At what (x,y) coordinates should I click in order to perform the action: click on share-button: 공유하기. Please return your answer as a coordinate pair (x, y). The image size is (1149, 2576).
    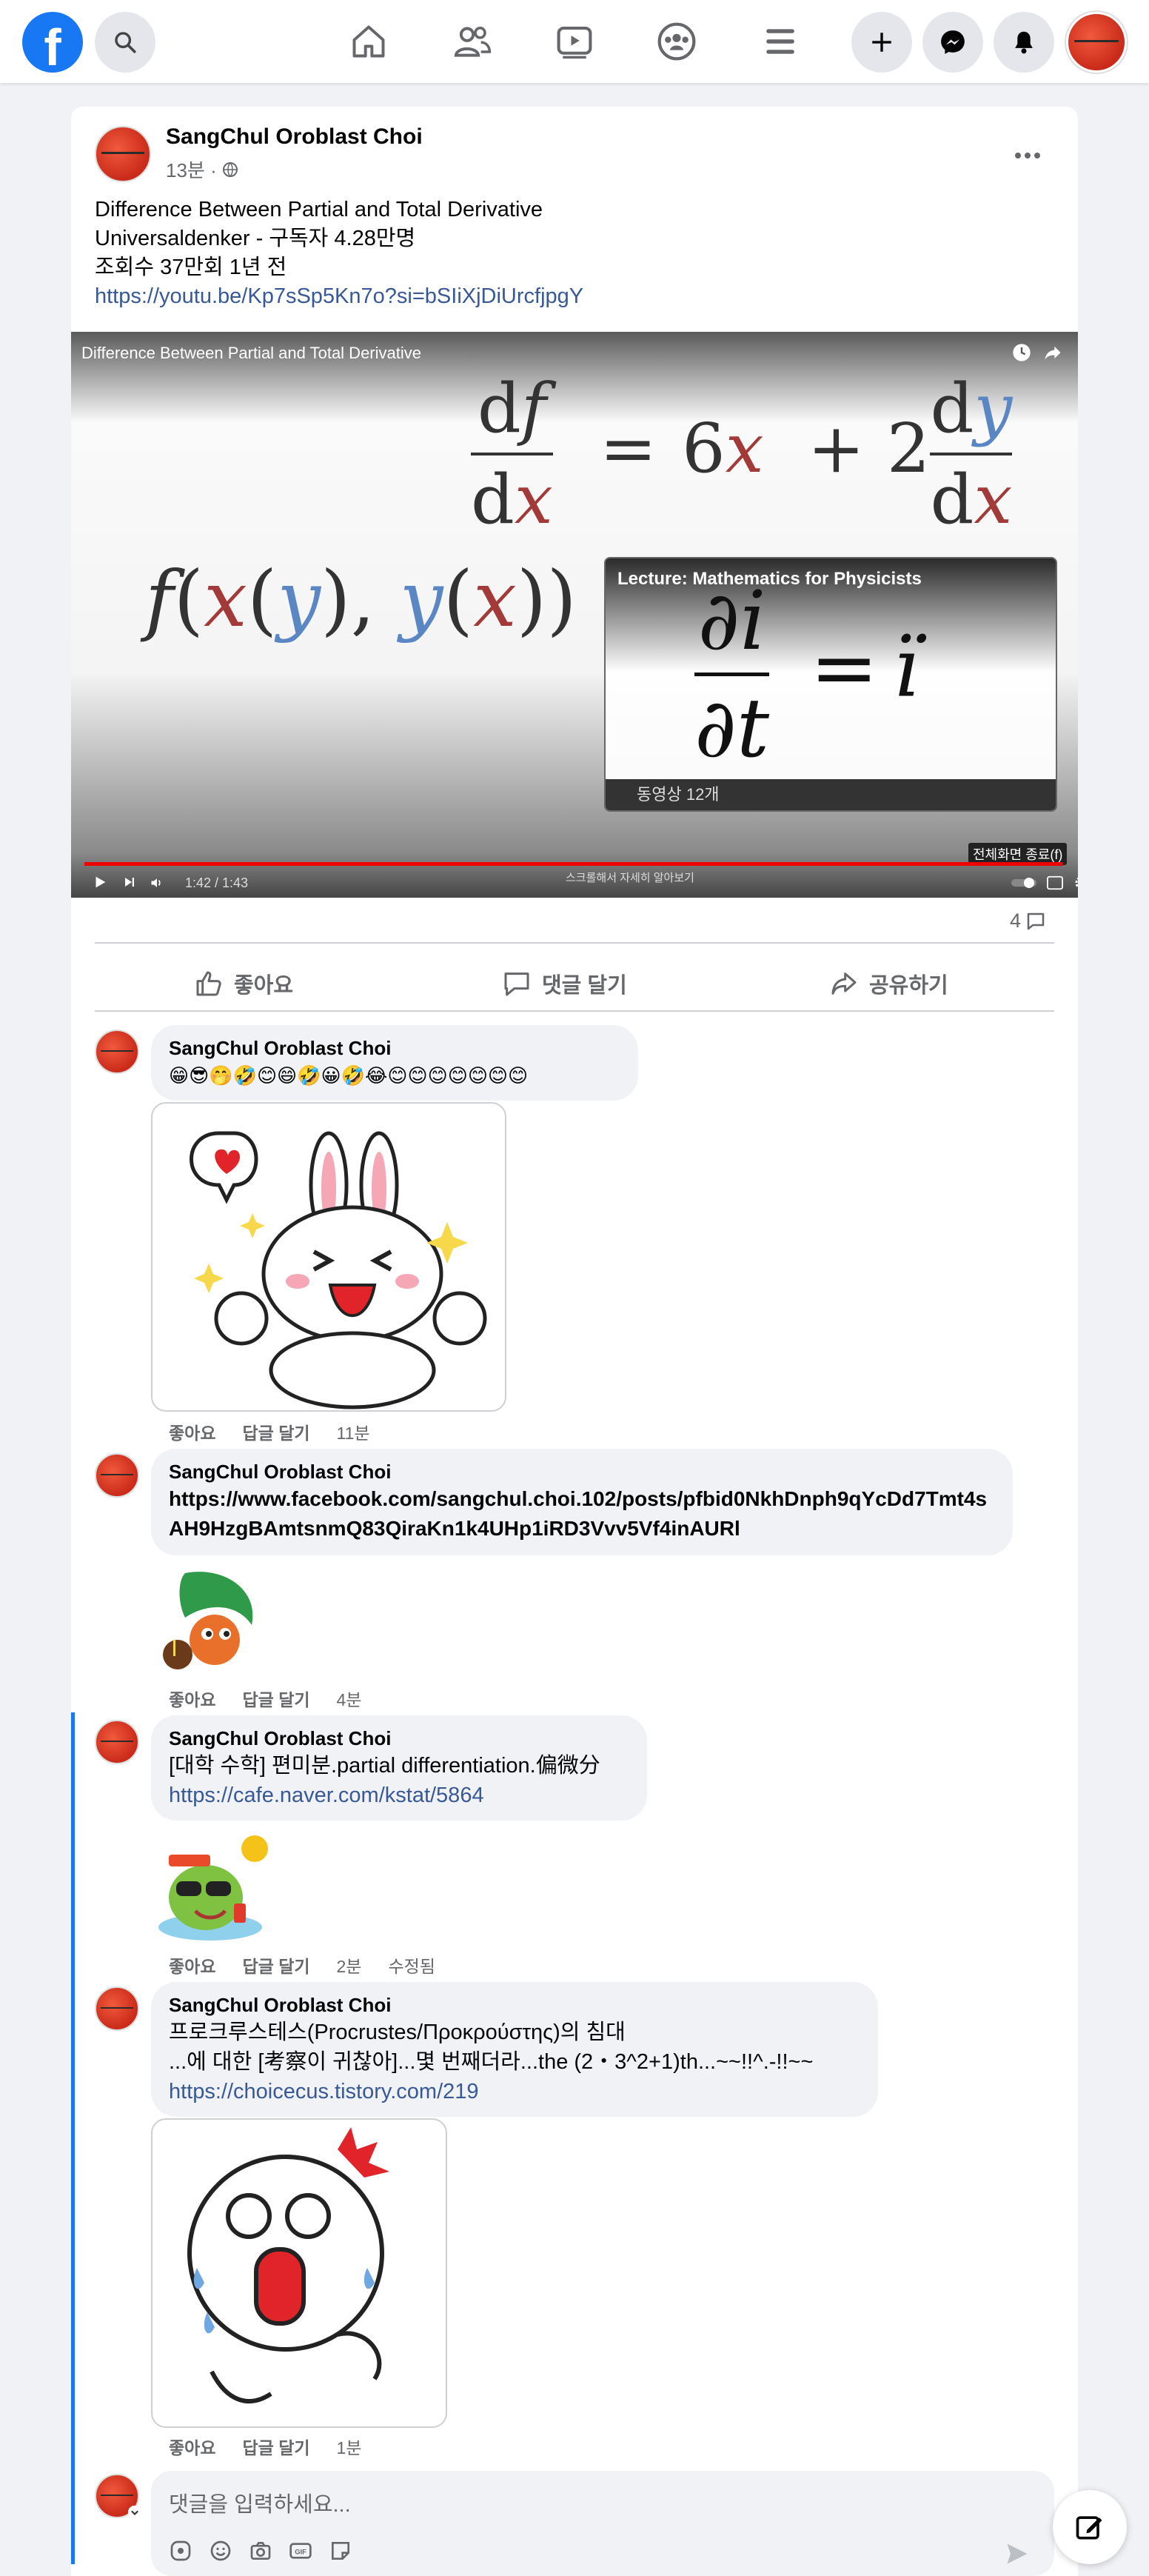
    Looking at the image, I should click on (888, 983).